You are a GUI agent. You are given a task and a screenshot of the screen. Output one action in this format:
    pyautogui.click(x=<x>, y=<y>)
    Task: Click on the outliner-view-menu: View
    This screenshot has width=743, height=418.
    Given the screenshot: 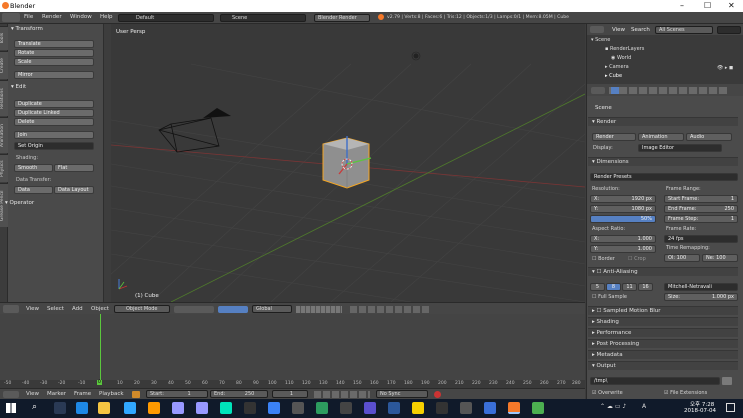 What is the action you would take?
    pyautogui.click(x=618, y=30)
    